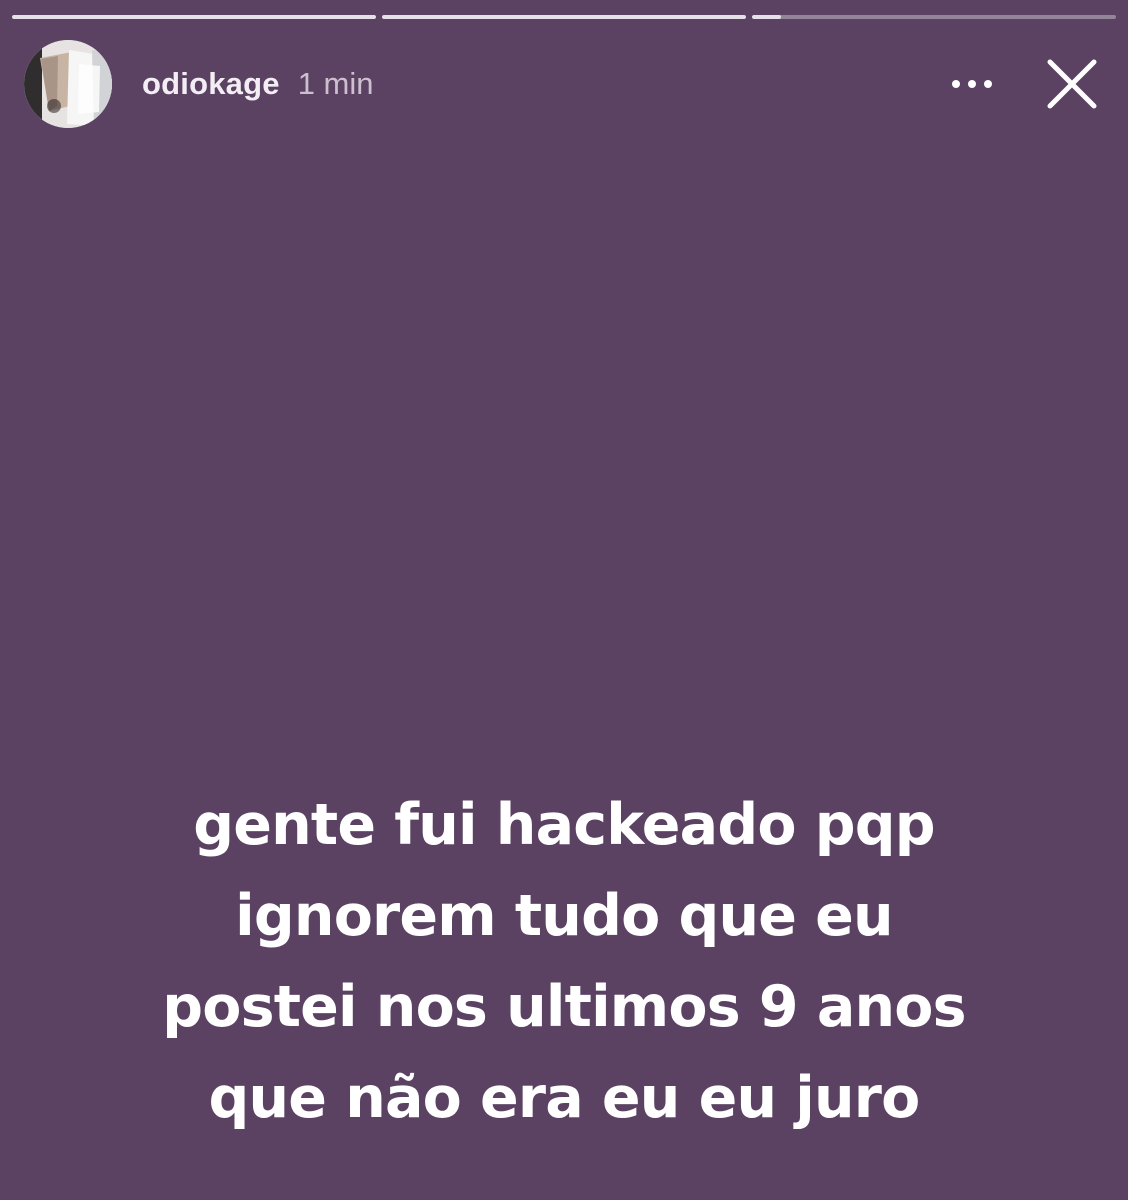 Image resolution: width=1128 pixels, height=1200 pixels. What do you see at coordinates (335, 83) in the screenshot?
I see `story-time: 1 min` at bounding box center [335, 83].